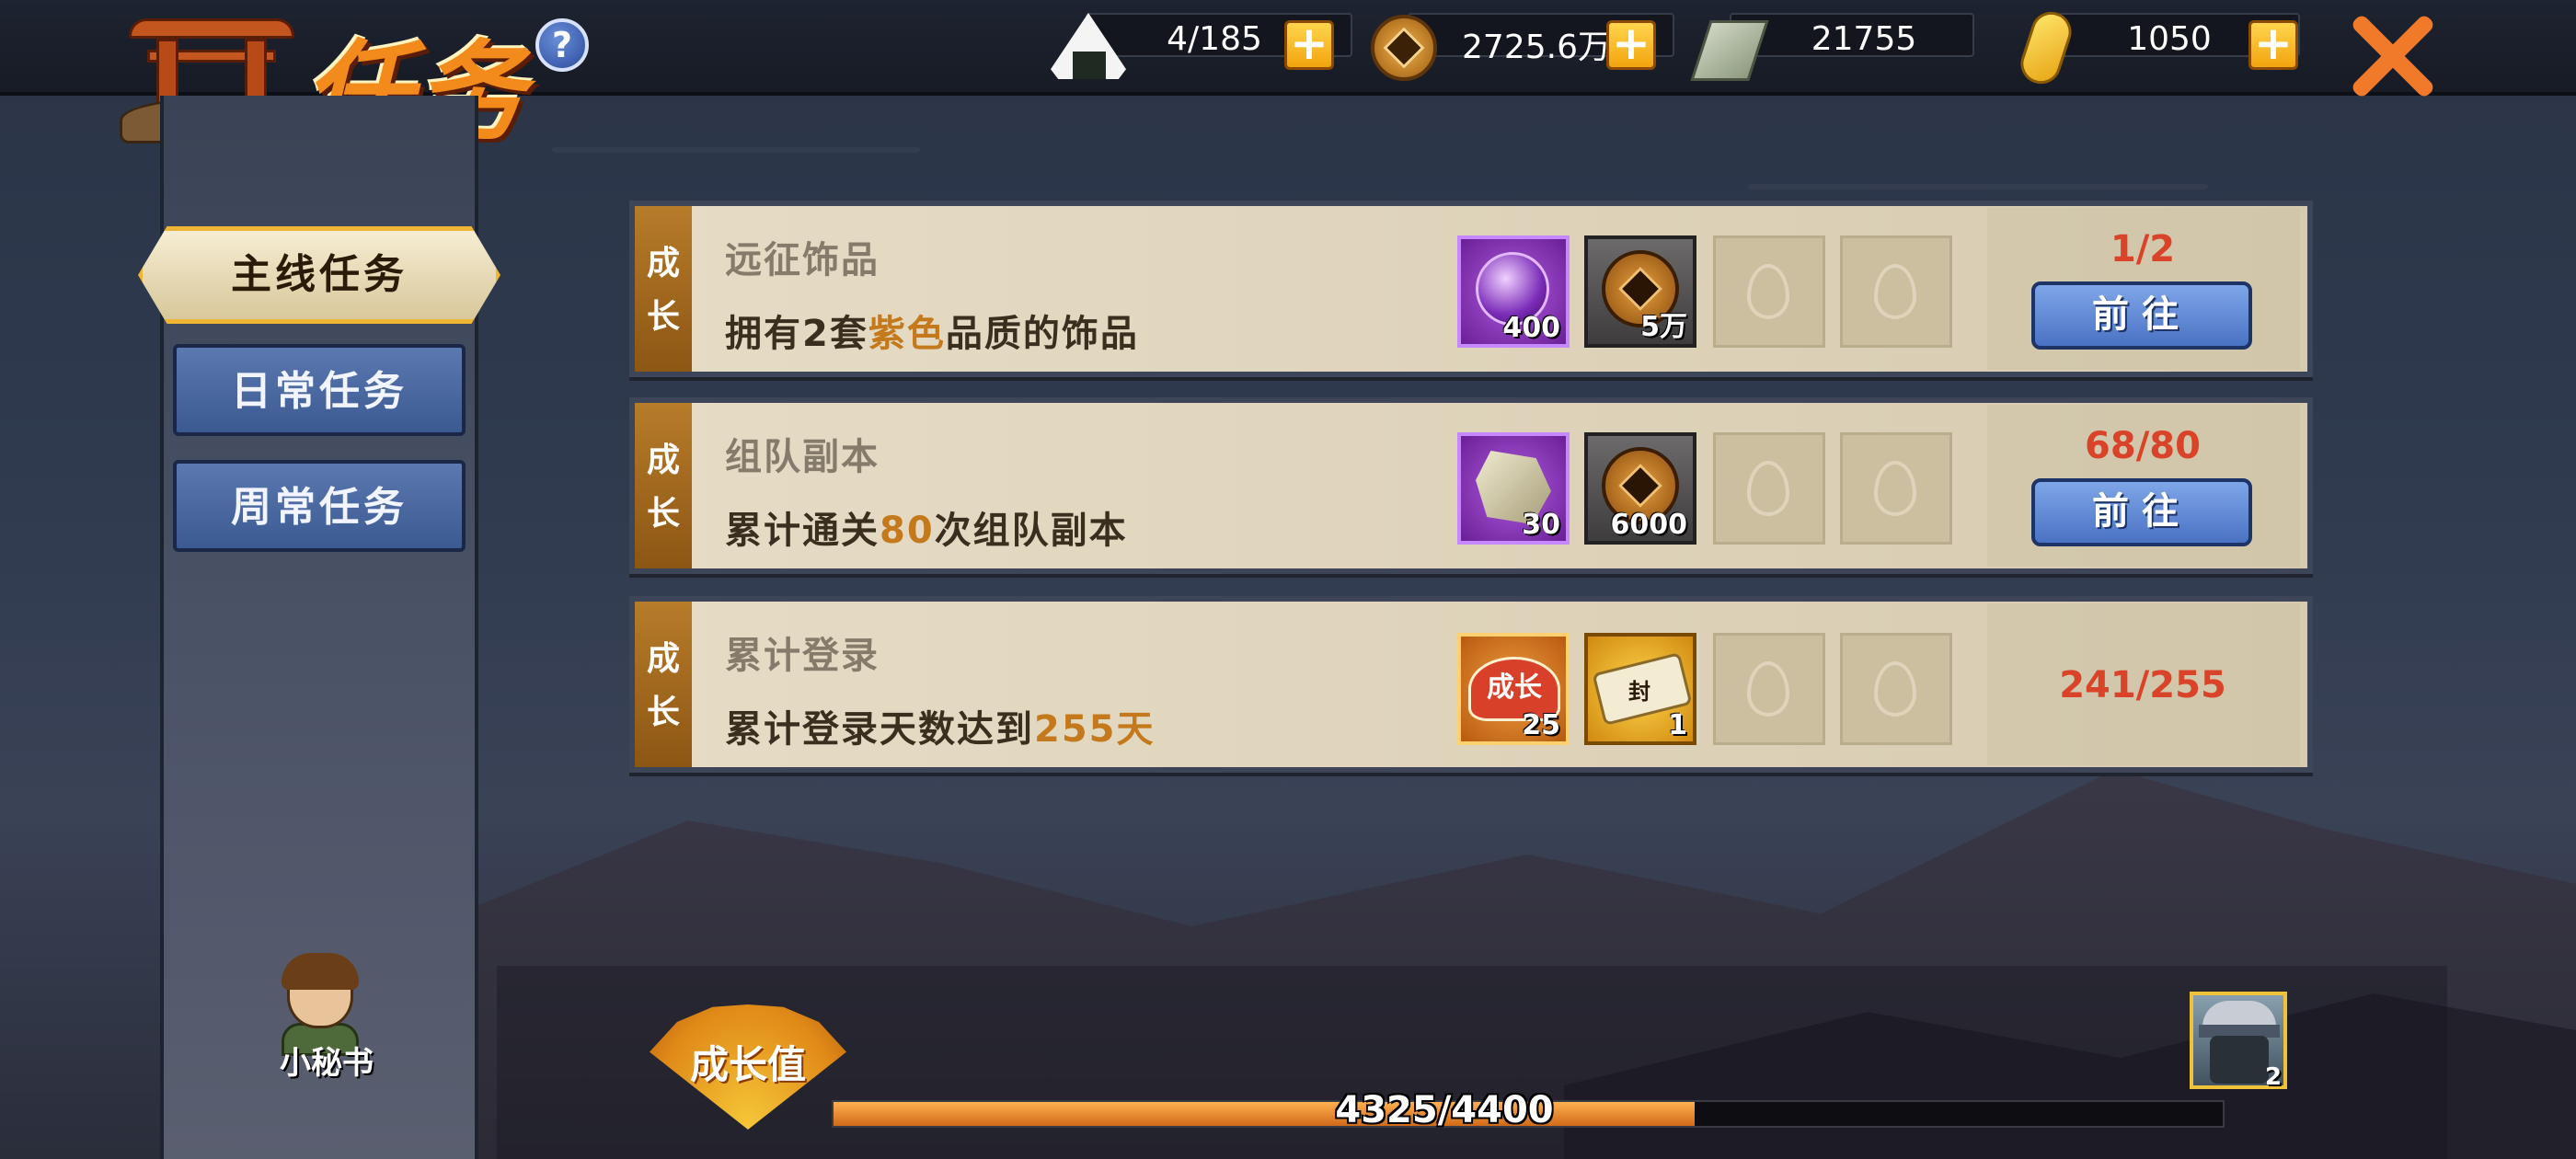 Image resolution: width=2576 pixels, height=1159 pixels. What do you see at coordinates (1649, 525) in the screenshot?
I see `reward-count: 6000` at bounding box center [1649, 525].